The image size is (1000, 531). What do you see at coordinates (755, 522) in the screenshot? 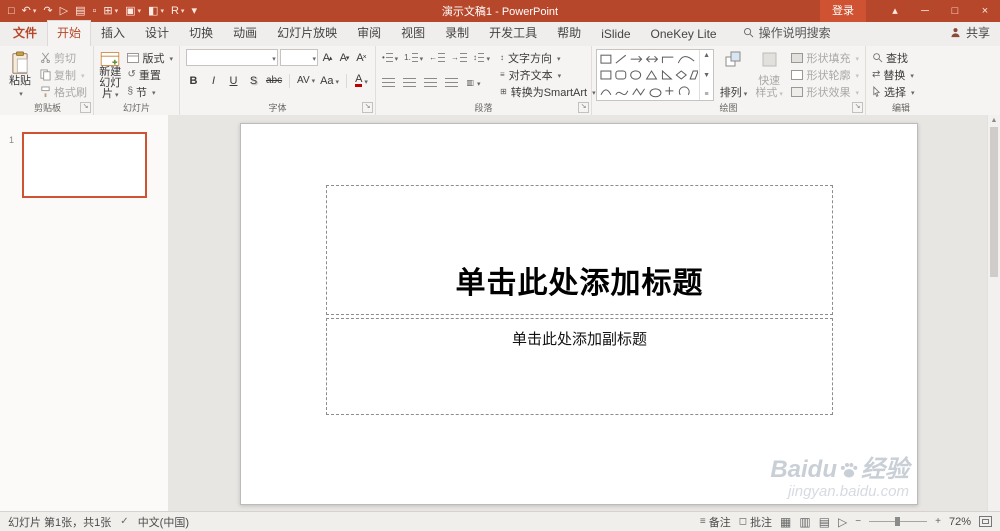
I see `comments-button: ◻ 批注` at bounding box center [755, 522].